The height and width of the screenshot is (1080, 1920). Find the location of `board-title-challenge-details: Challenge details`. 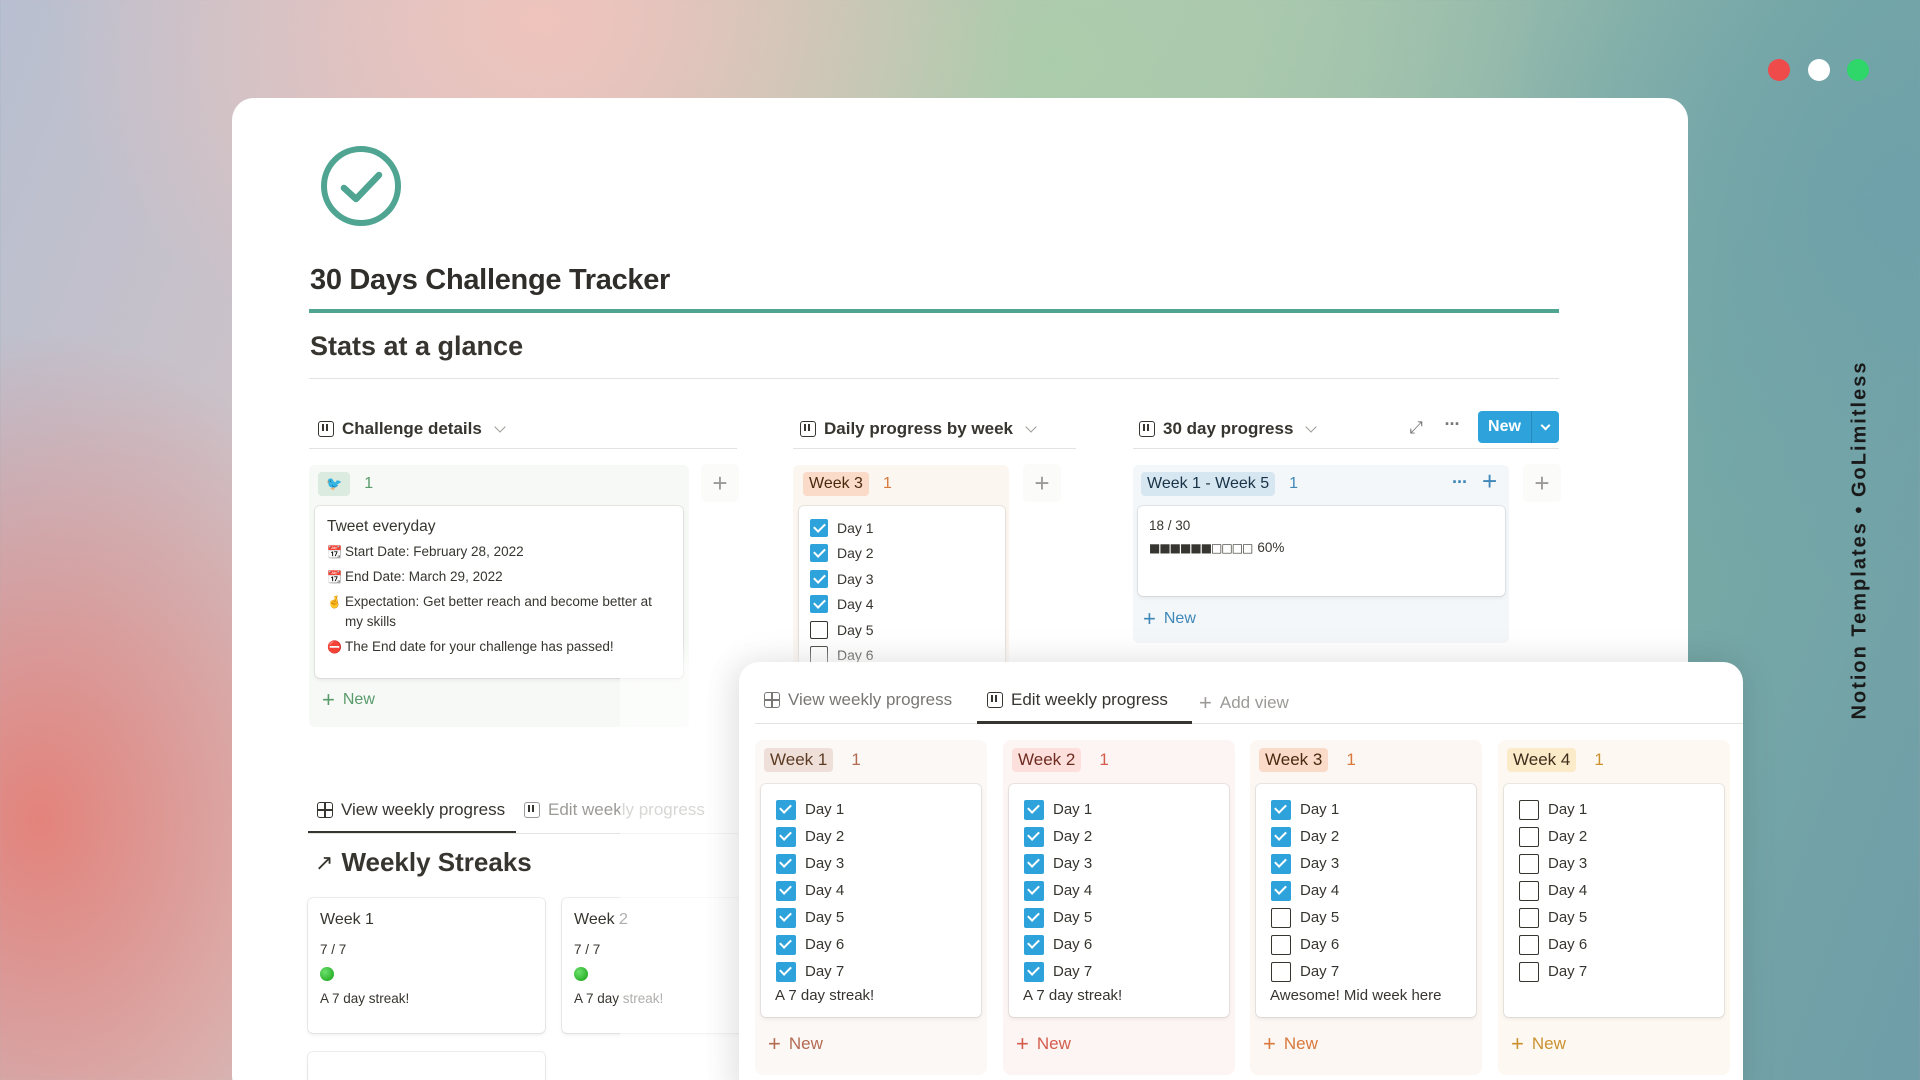

board-title-challenge-details: Challenge details is located at coordinates (412, 429).